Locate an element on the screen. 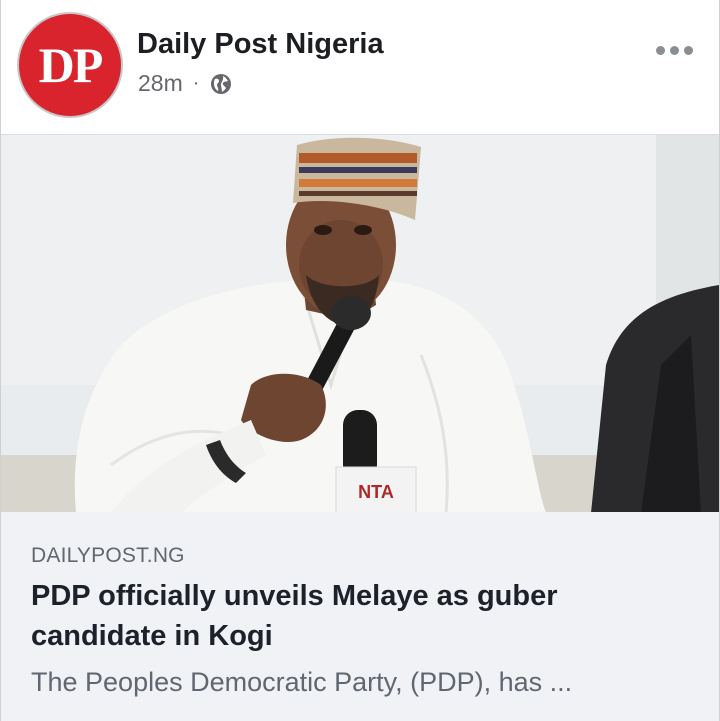 Image resolution: width=720 pixels, height=721 pixels. post-meta: 28m · is located at coordinates (185, 83).